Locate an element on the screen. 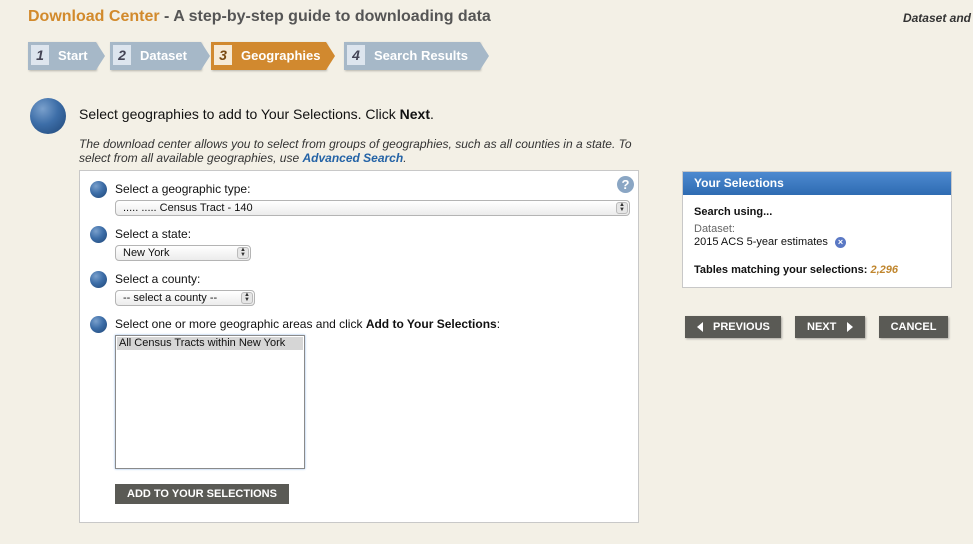  selections-title: Your Selections is located at coordinates (817, 183).